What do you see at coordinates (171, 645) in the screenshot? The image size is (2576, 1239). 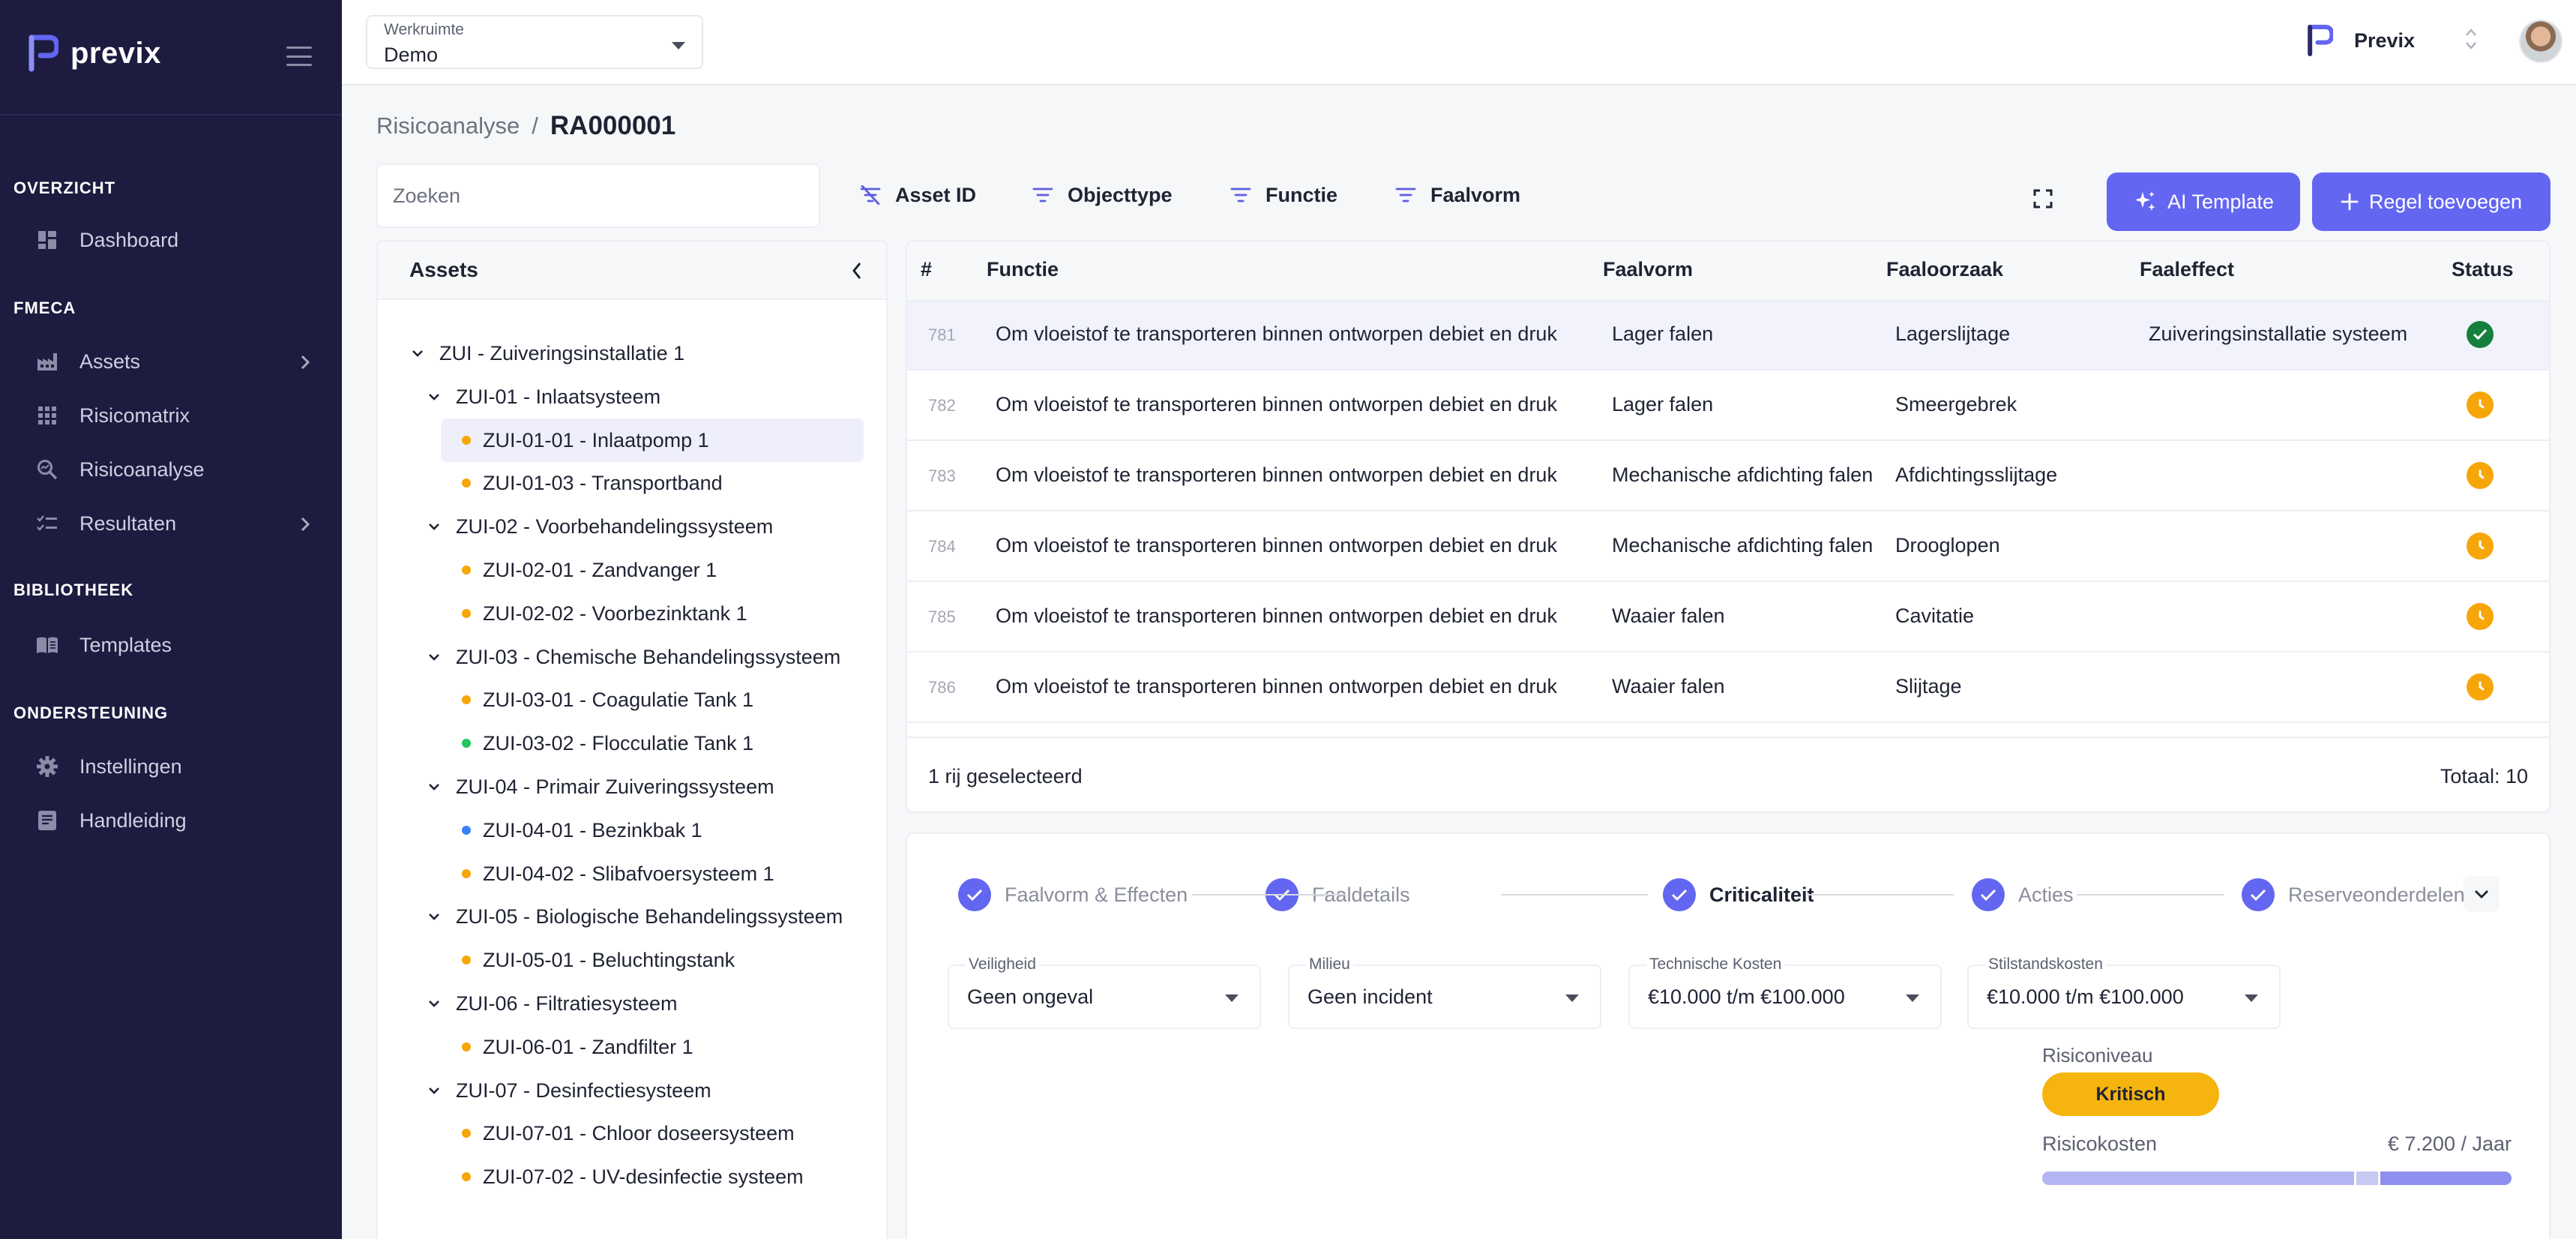 I see `sidebar-item-templates: Templates` at bounding box center [171, 645].